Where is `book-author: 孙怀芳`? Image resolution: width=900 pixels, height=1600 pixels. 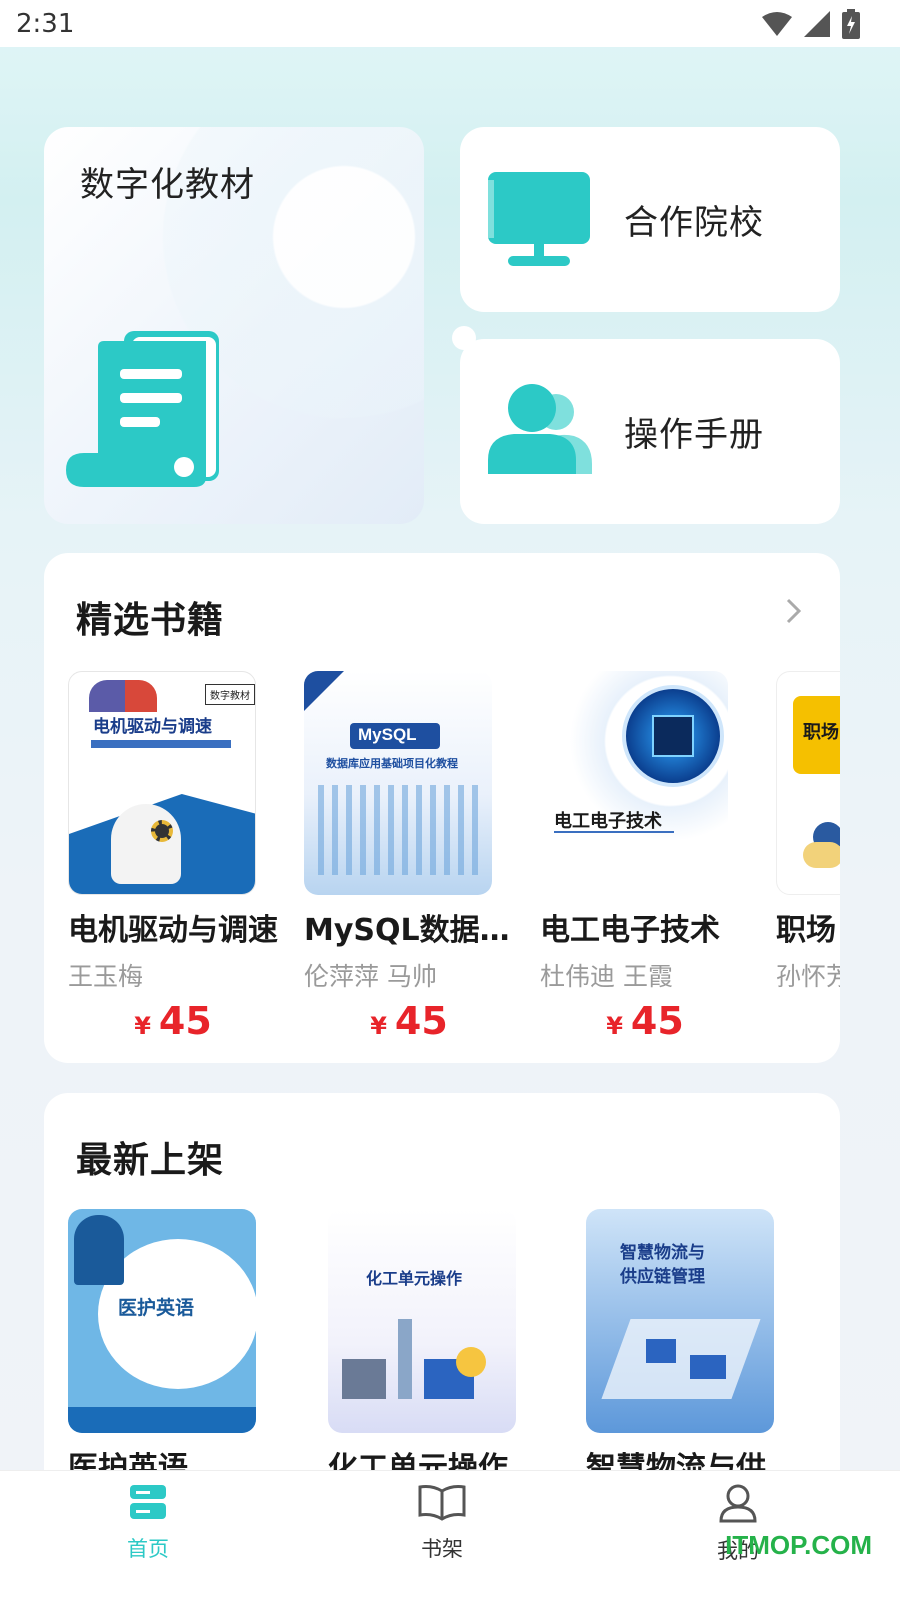 book-author: 孙怀芳 is located at coordinates (808, 976).